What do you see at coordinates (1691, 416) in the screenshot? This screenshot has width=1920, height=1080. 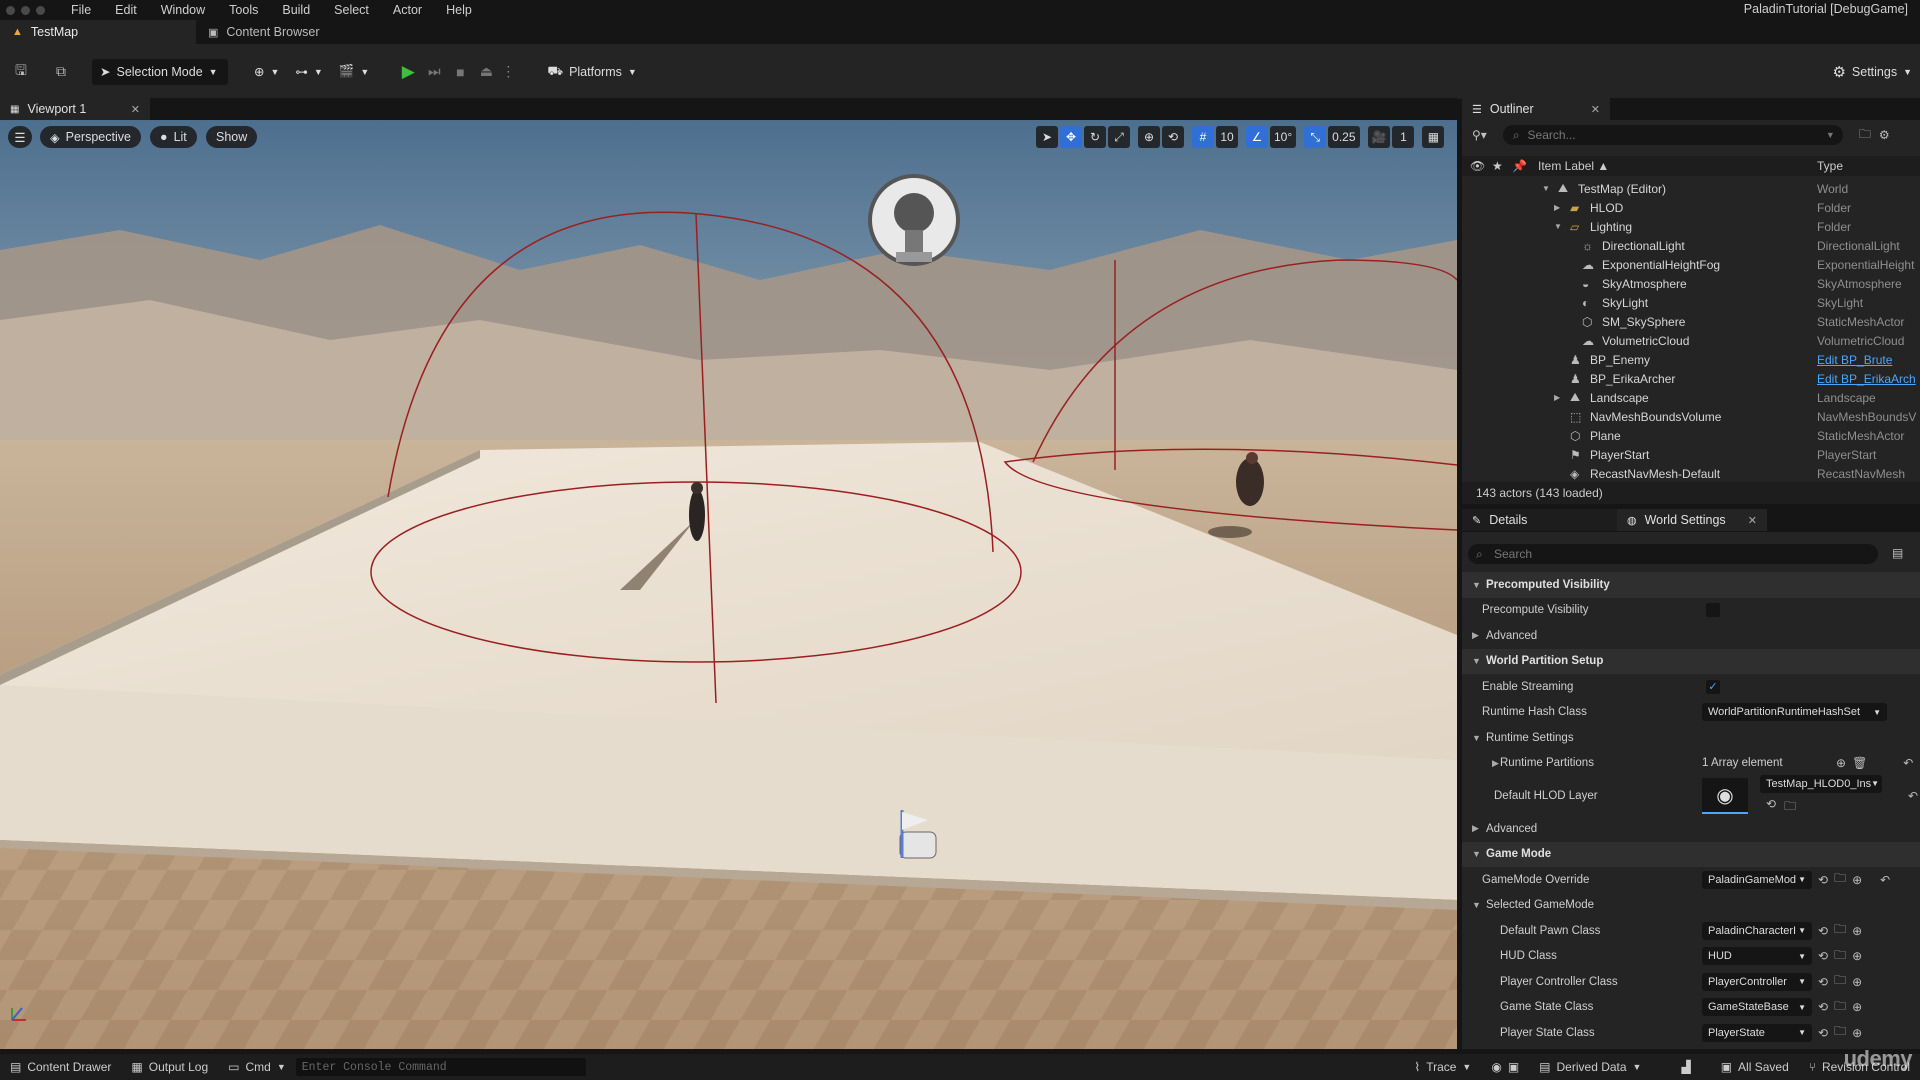 I see `outliner-row: ⬚ NavMeshBoundsVolume NavMeshBoundsV` at bounding box center [1691, 416].